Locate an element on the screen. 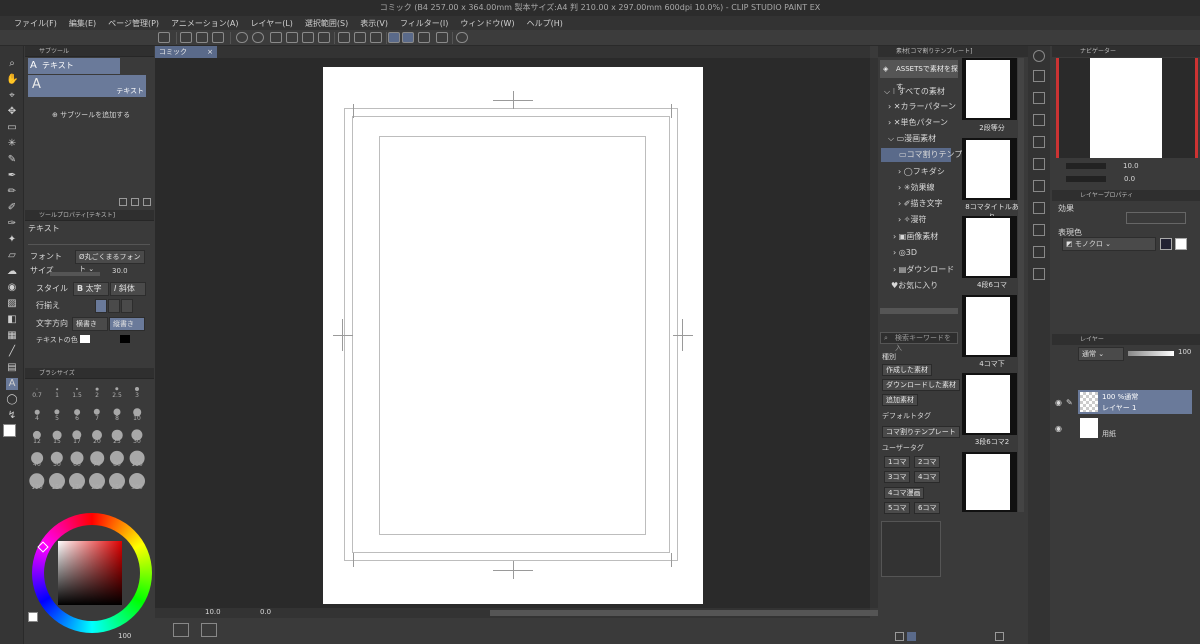  open-file-icon is located at coordinates (202, 37).